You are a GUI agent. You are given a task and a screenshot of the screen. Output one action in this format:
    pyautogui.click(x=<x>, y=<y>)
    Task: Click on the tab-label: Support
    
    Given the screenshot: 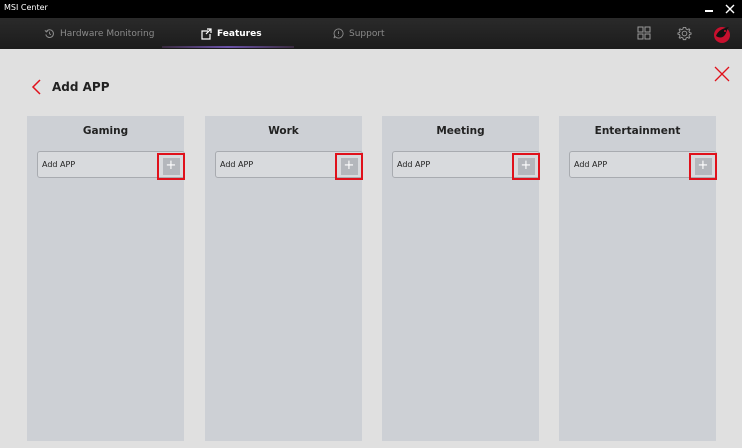 What is the action you would take?
    pyautogui.click(x=367, y=33)
    